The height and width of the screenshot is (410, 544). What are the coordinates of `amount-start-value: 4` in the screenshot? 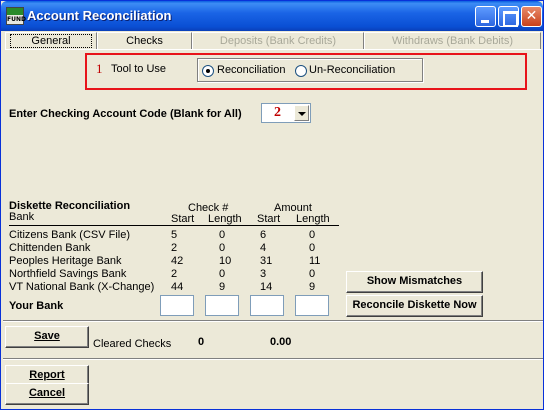 It's located at (263, 248).